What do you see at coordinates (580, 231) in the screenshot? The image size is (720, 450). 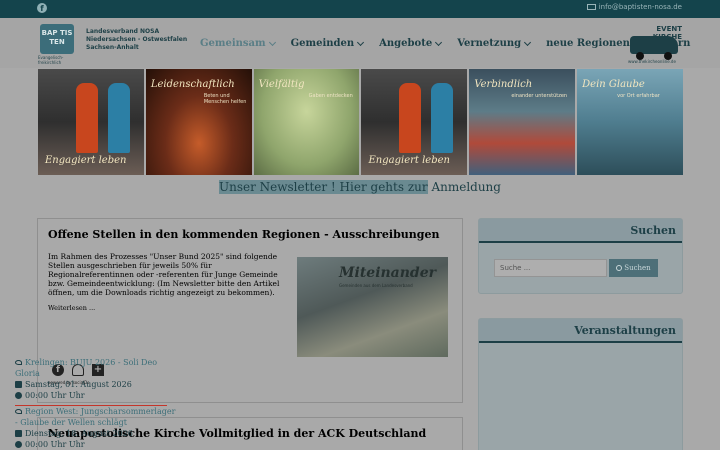 I see `widget-title: Suchen` at bounding box center [580, 231].